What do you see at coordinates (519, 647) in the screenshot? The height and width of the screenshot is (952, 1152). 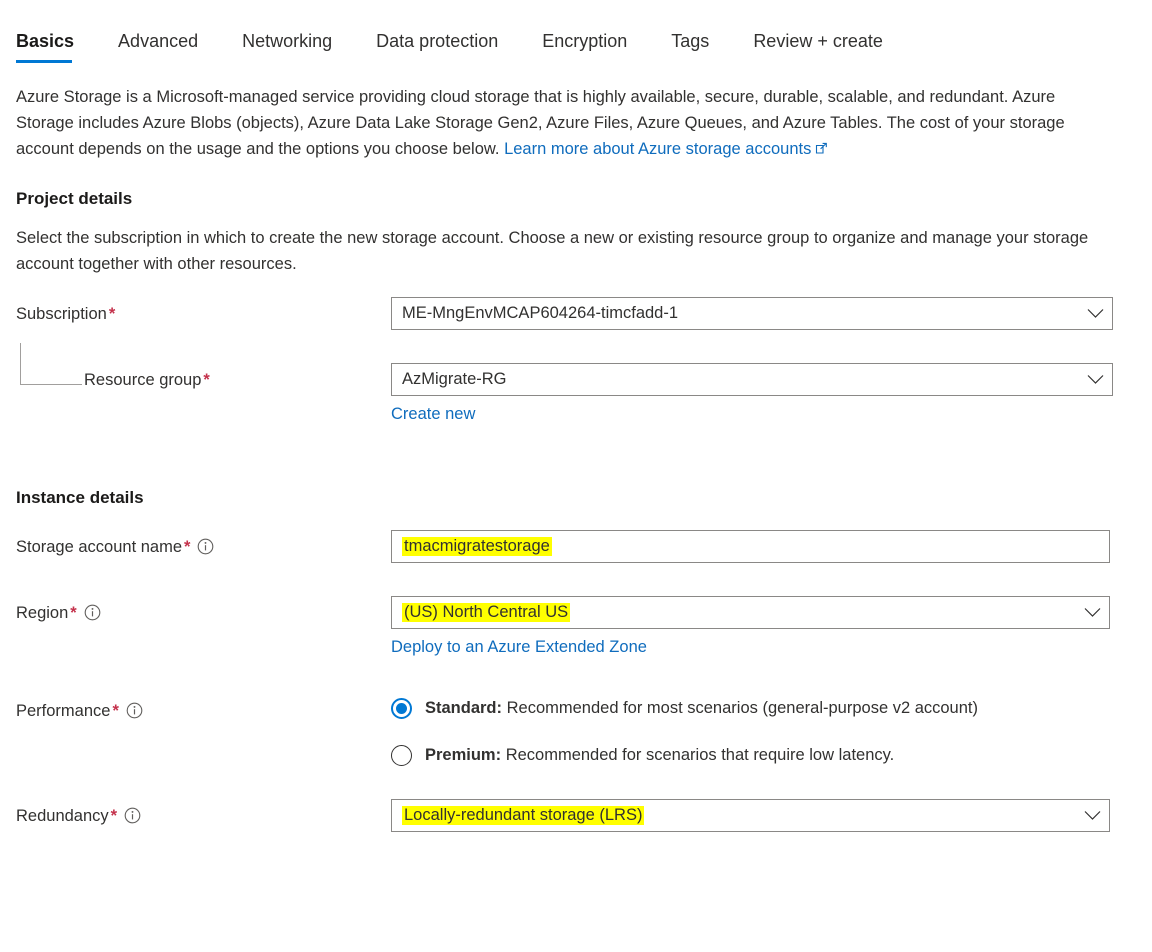 I see `deploy-extended-zone-link: Deploy to an Azure Extended Zone` at bounding box center [519, 647].